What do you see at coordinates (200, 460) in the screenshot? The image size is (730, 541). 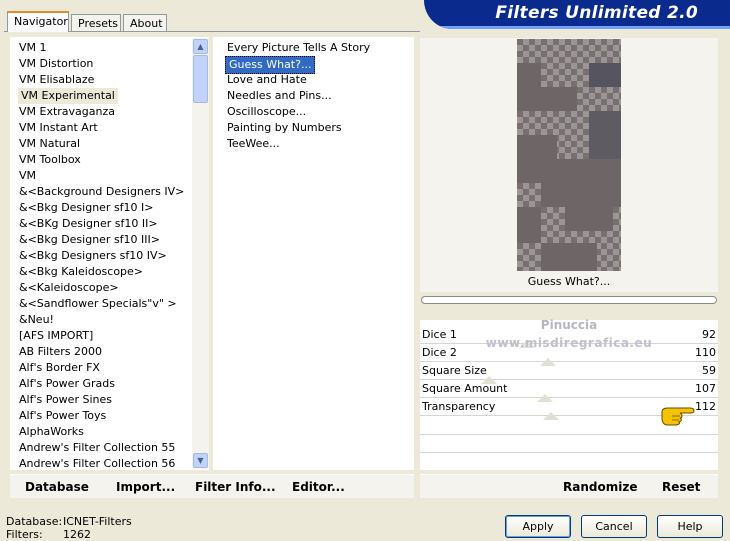 I see `chevron-down-icon: ▼` at bounding box center [200, 460].